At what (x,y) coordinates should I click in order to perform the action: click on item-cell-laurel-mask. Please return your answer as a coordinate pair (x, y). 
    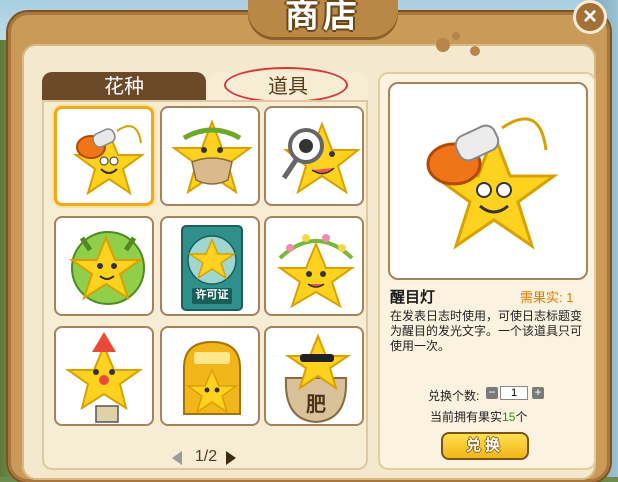
    Looking at the image, I should click on (210, 156).